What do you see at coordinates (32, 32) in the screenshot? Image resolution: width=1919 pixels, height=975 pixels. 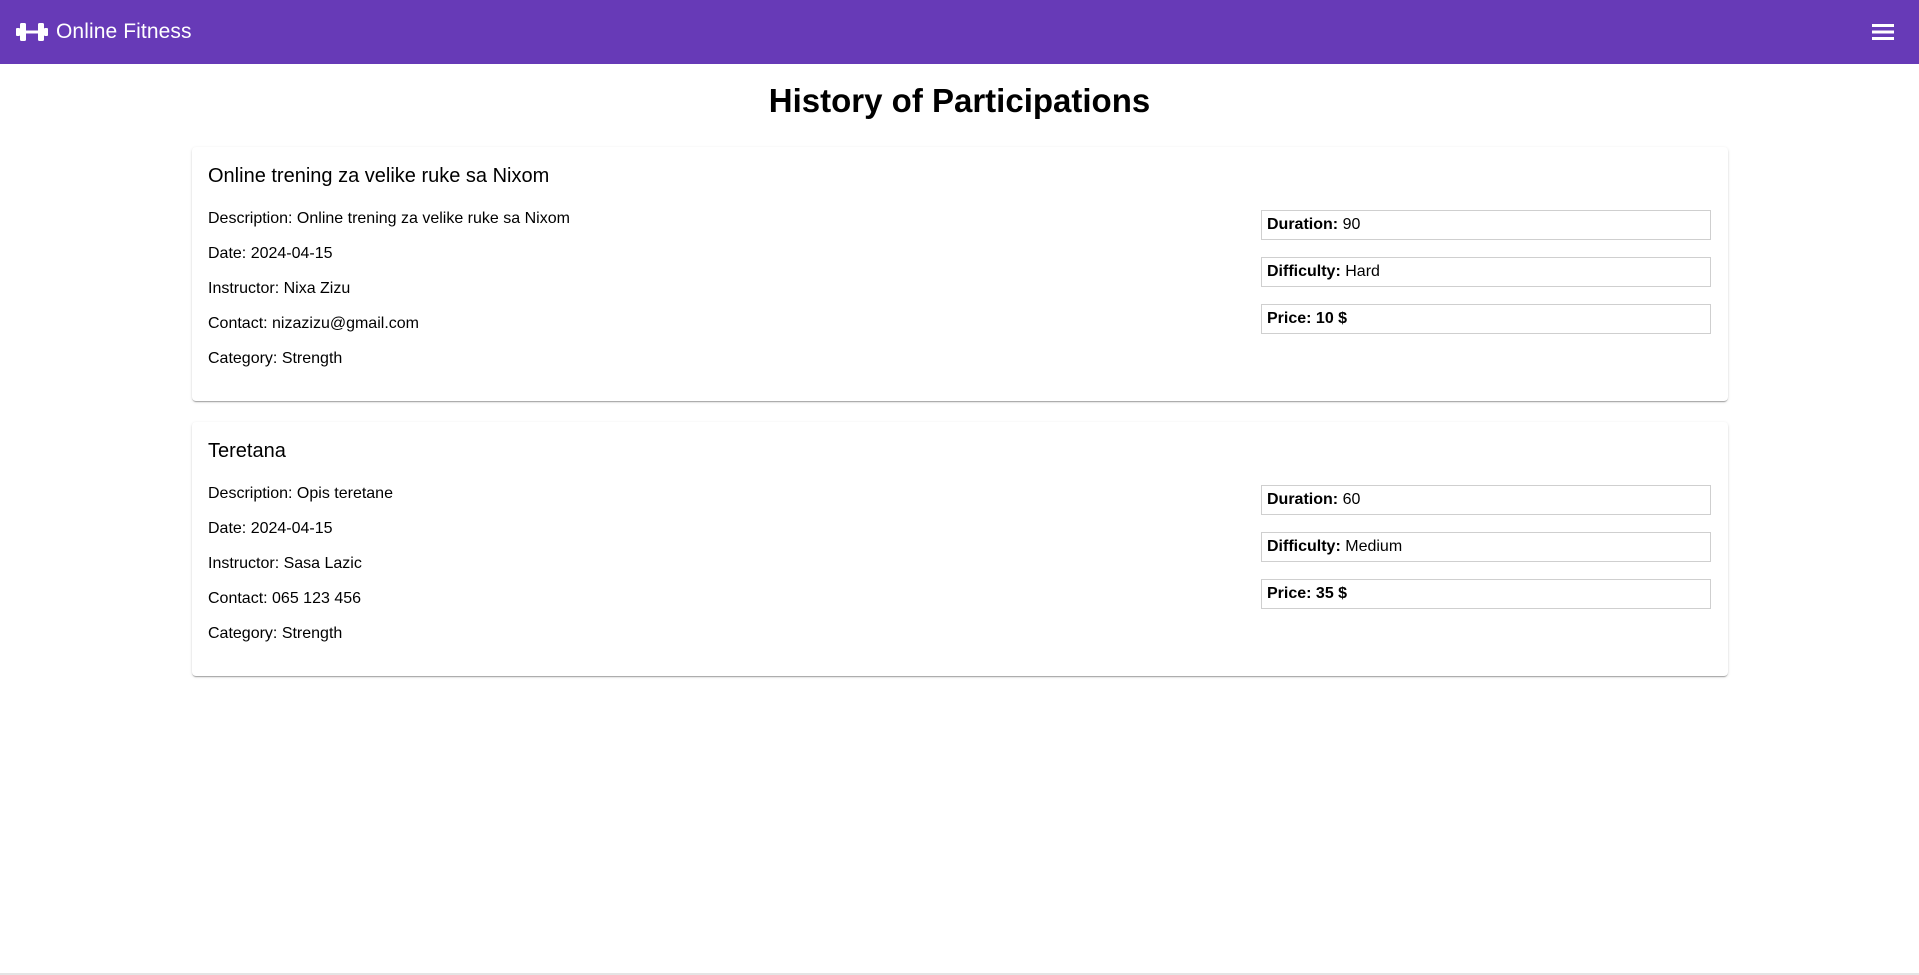 I see `dumbbell-icon` at bounding box center [32, 32].